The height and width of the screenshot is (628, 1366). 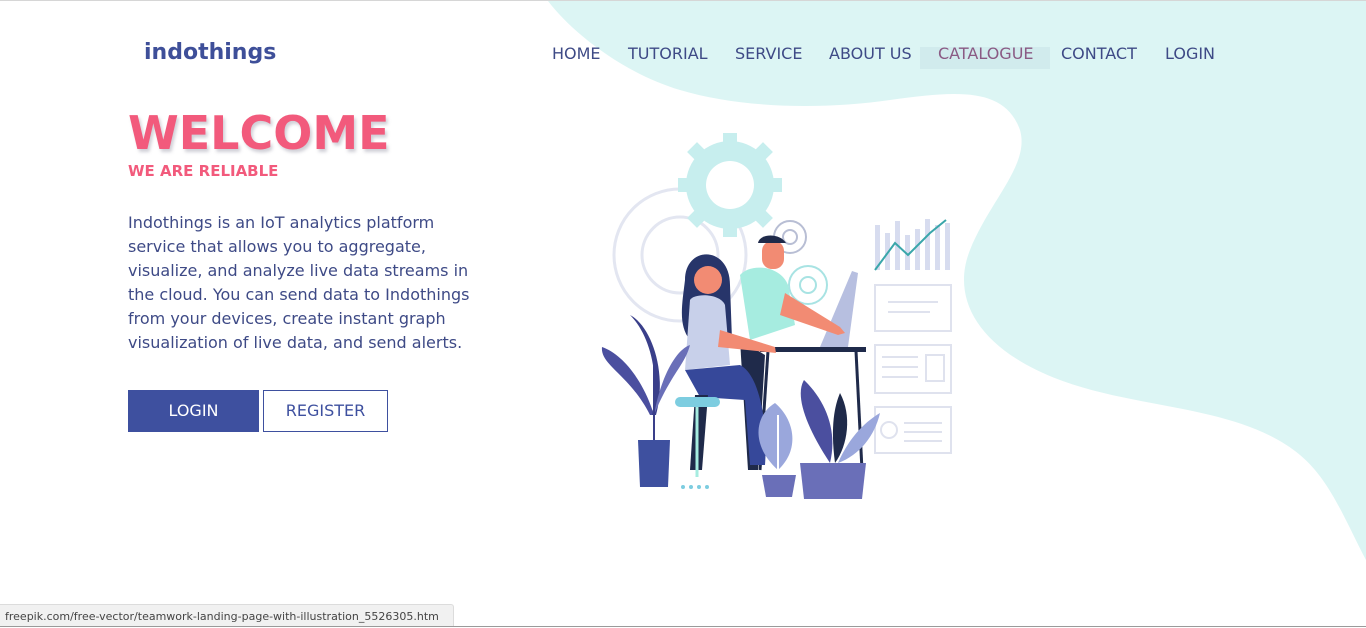 What do you see at coordinates (839, 309) in the screenshot?
I see `laptop` at bounding box center [839, 309].